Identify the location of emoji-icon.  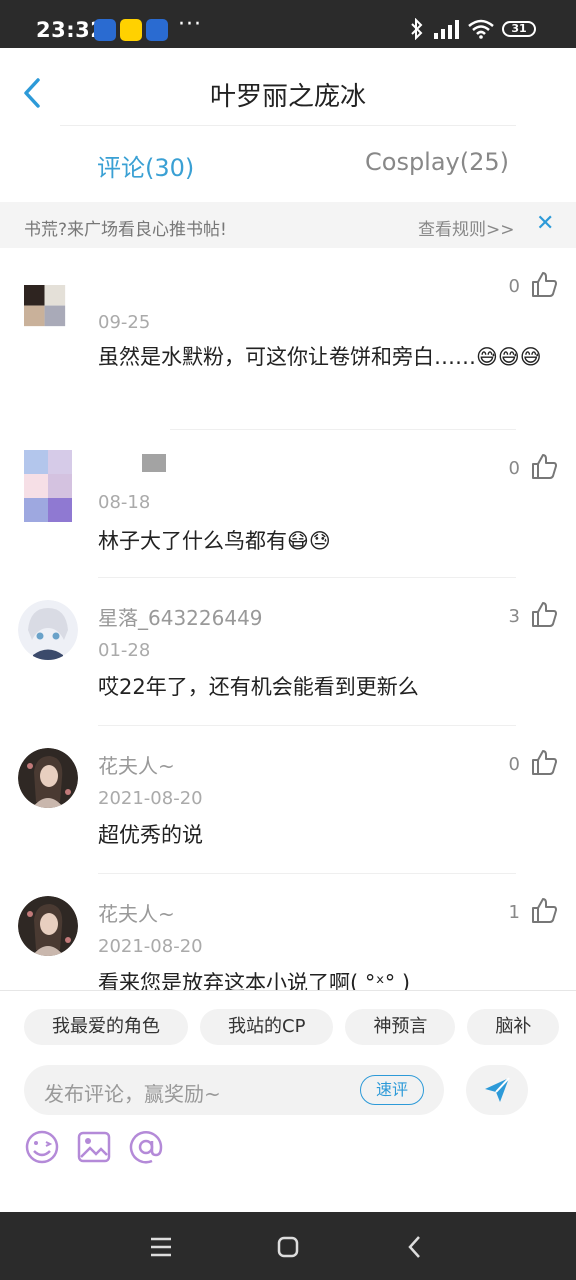
(42, 1147).